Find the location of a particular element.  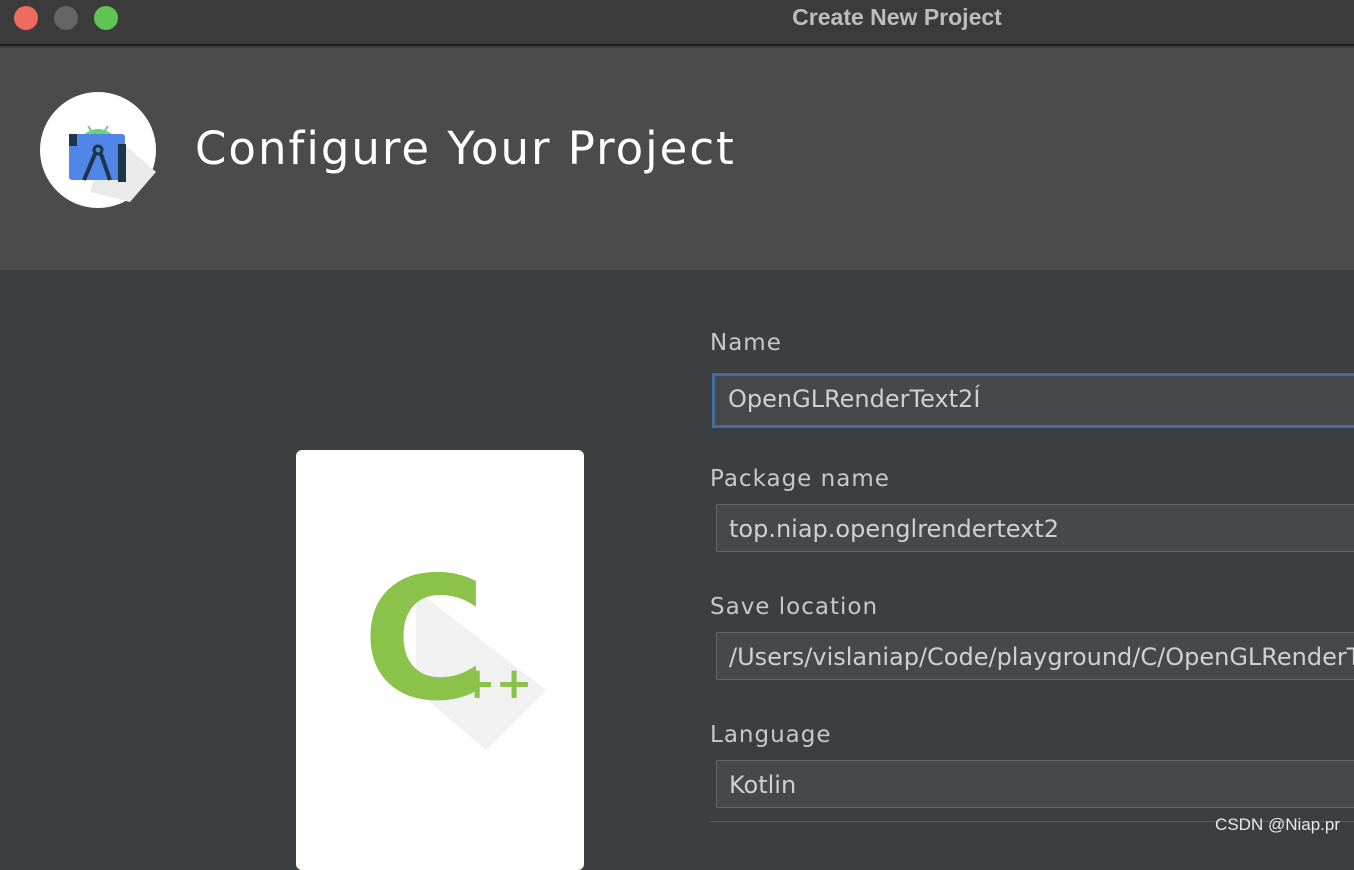

page-title: Configure Your Project is located at coordinates (465, 148).